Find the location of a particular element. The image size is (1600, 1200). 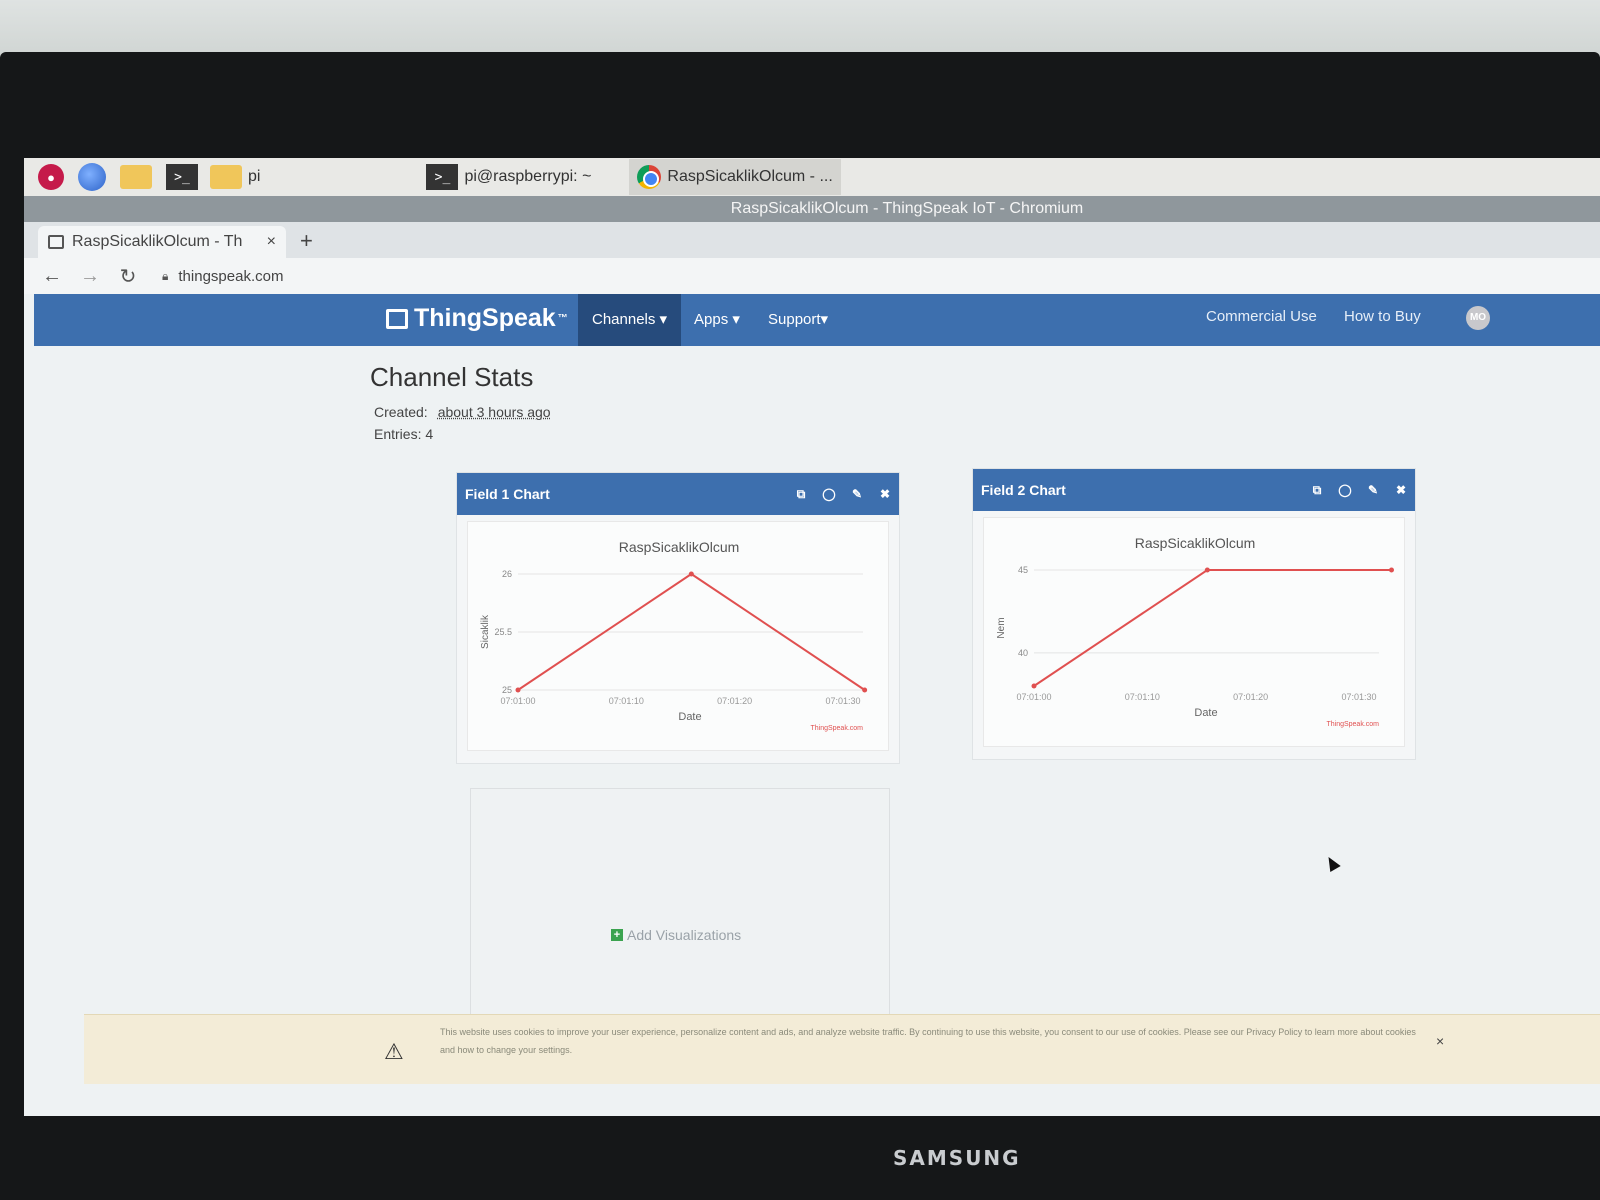

add-visualizations-button: + Add Visualizations is located at coordinates (676, 935).